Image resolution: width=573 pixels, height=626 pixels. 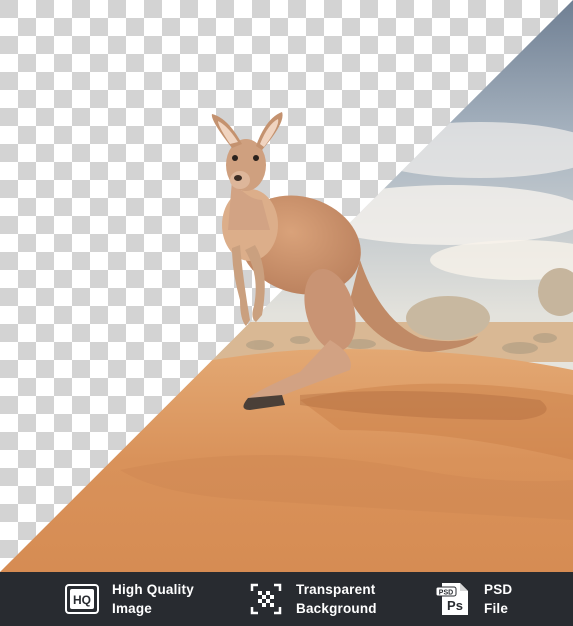 I want to click on feature-transparent-background: Transparent Background, so click(x=311, y=599).